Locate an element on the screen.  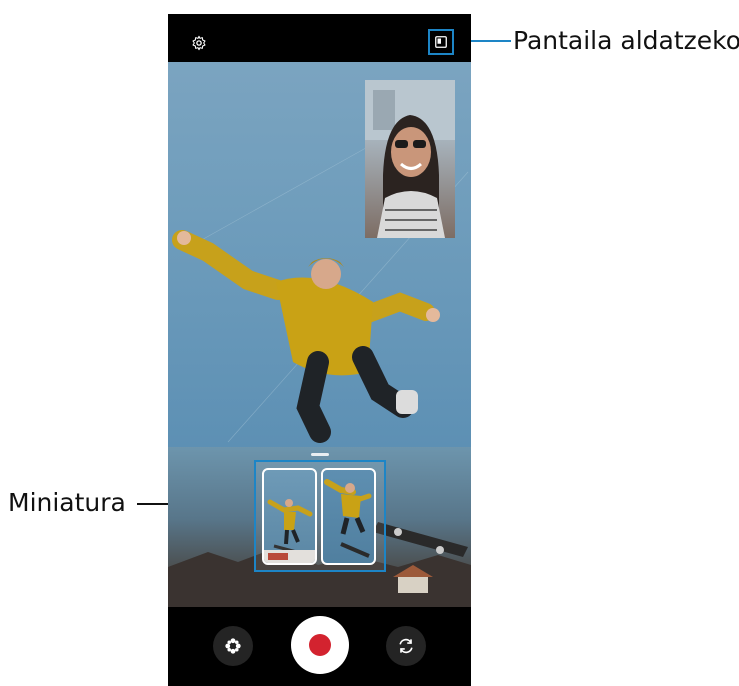
rotate-camera-icon is located at coordinates (406, 646).